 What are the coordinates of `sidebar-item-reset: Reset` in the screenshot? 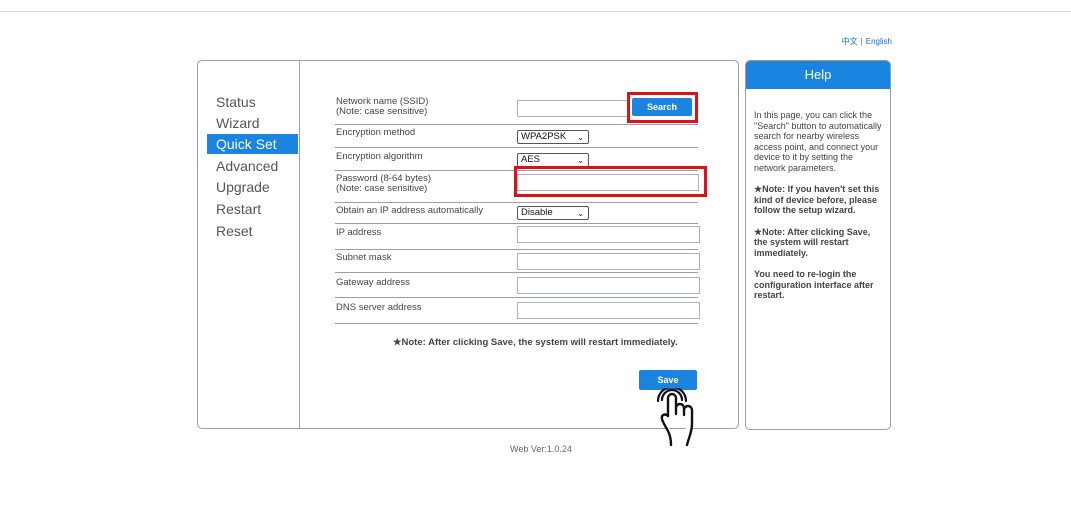 It's located at (252, 231).